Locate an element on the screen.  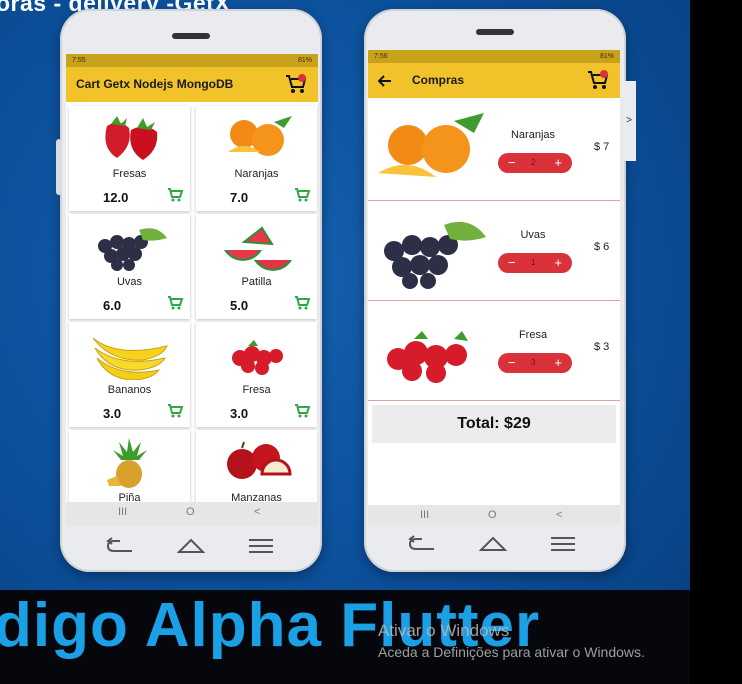
right-border is located at coordinates (716, 342).